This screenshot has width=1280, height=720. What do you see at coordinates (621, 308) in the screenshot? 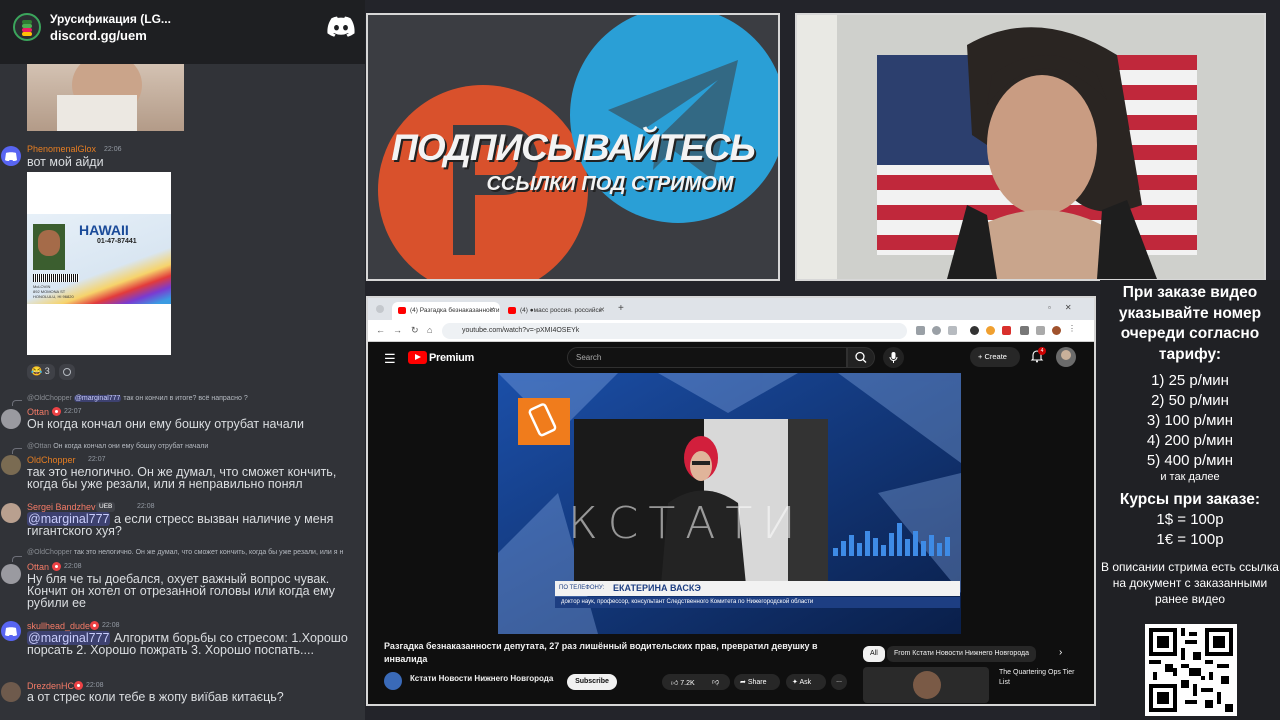
I see `new-tab-button: +` at bounding box center [621, 308].